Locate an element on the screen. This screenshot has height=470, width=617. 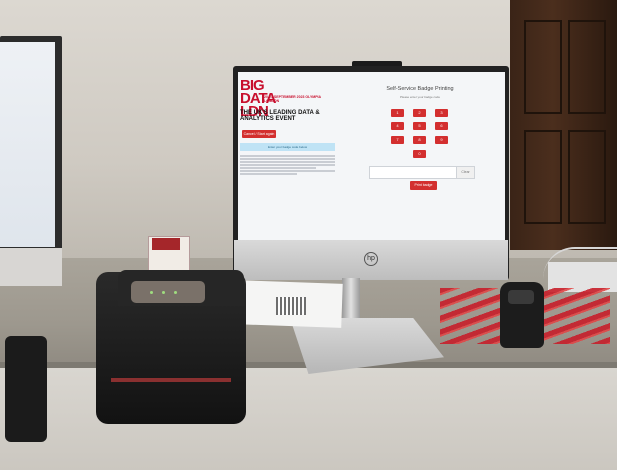
keypad-key-1: 1 is located at coordinates (397, 113).